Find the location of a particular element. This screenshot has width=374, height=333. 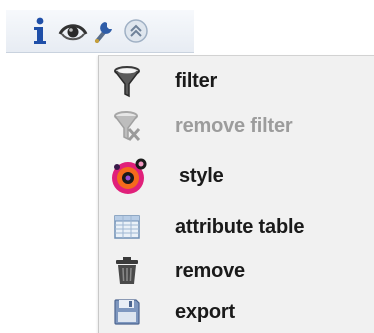

menu-item-label: filter is located at coordinates (196, 80).